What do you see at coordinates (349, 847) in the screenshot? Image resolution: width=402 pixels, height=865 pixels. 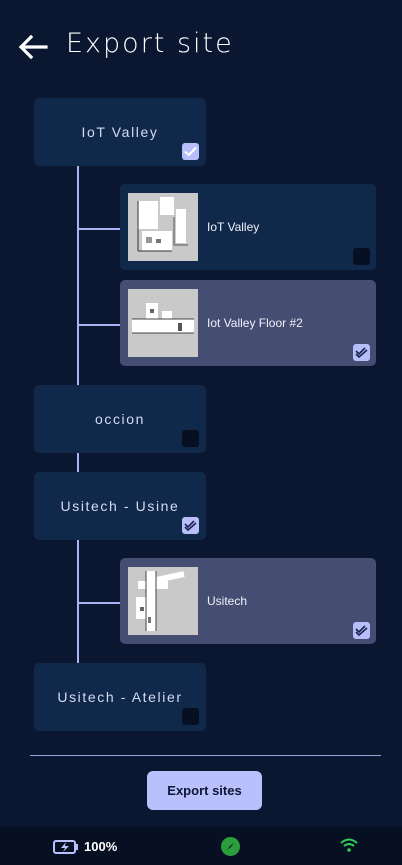 I see `wifi-icon` at bounding box center [349, 847].